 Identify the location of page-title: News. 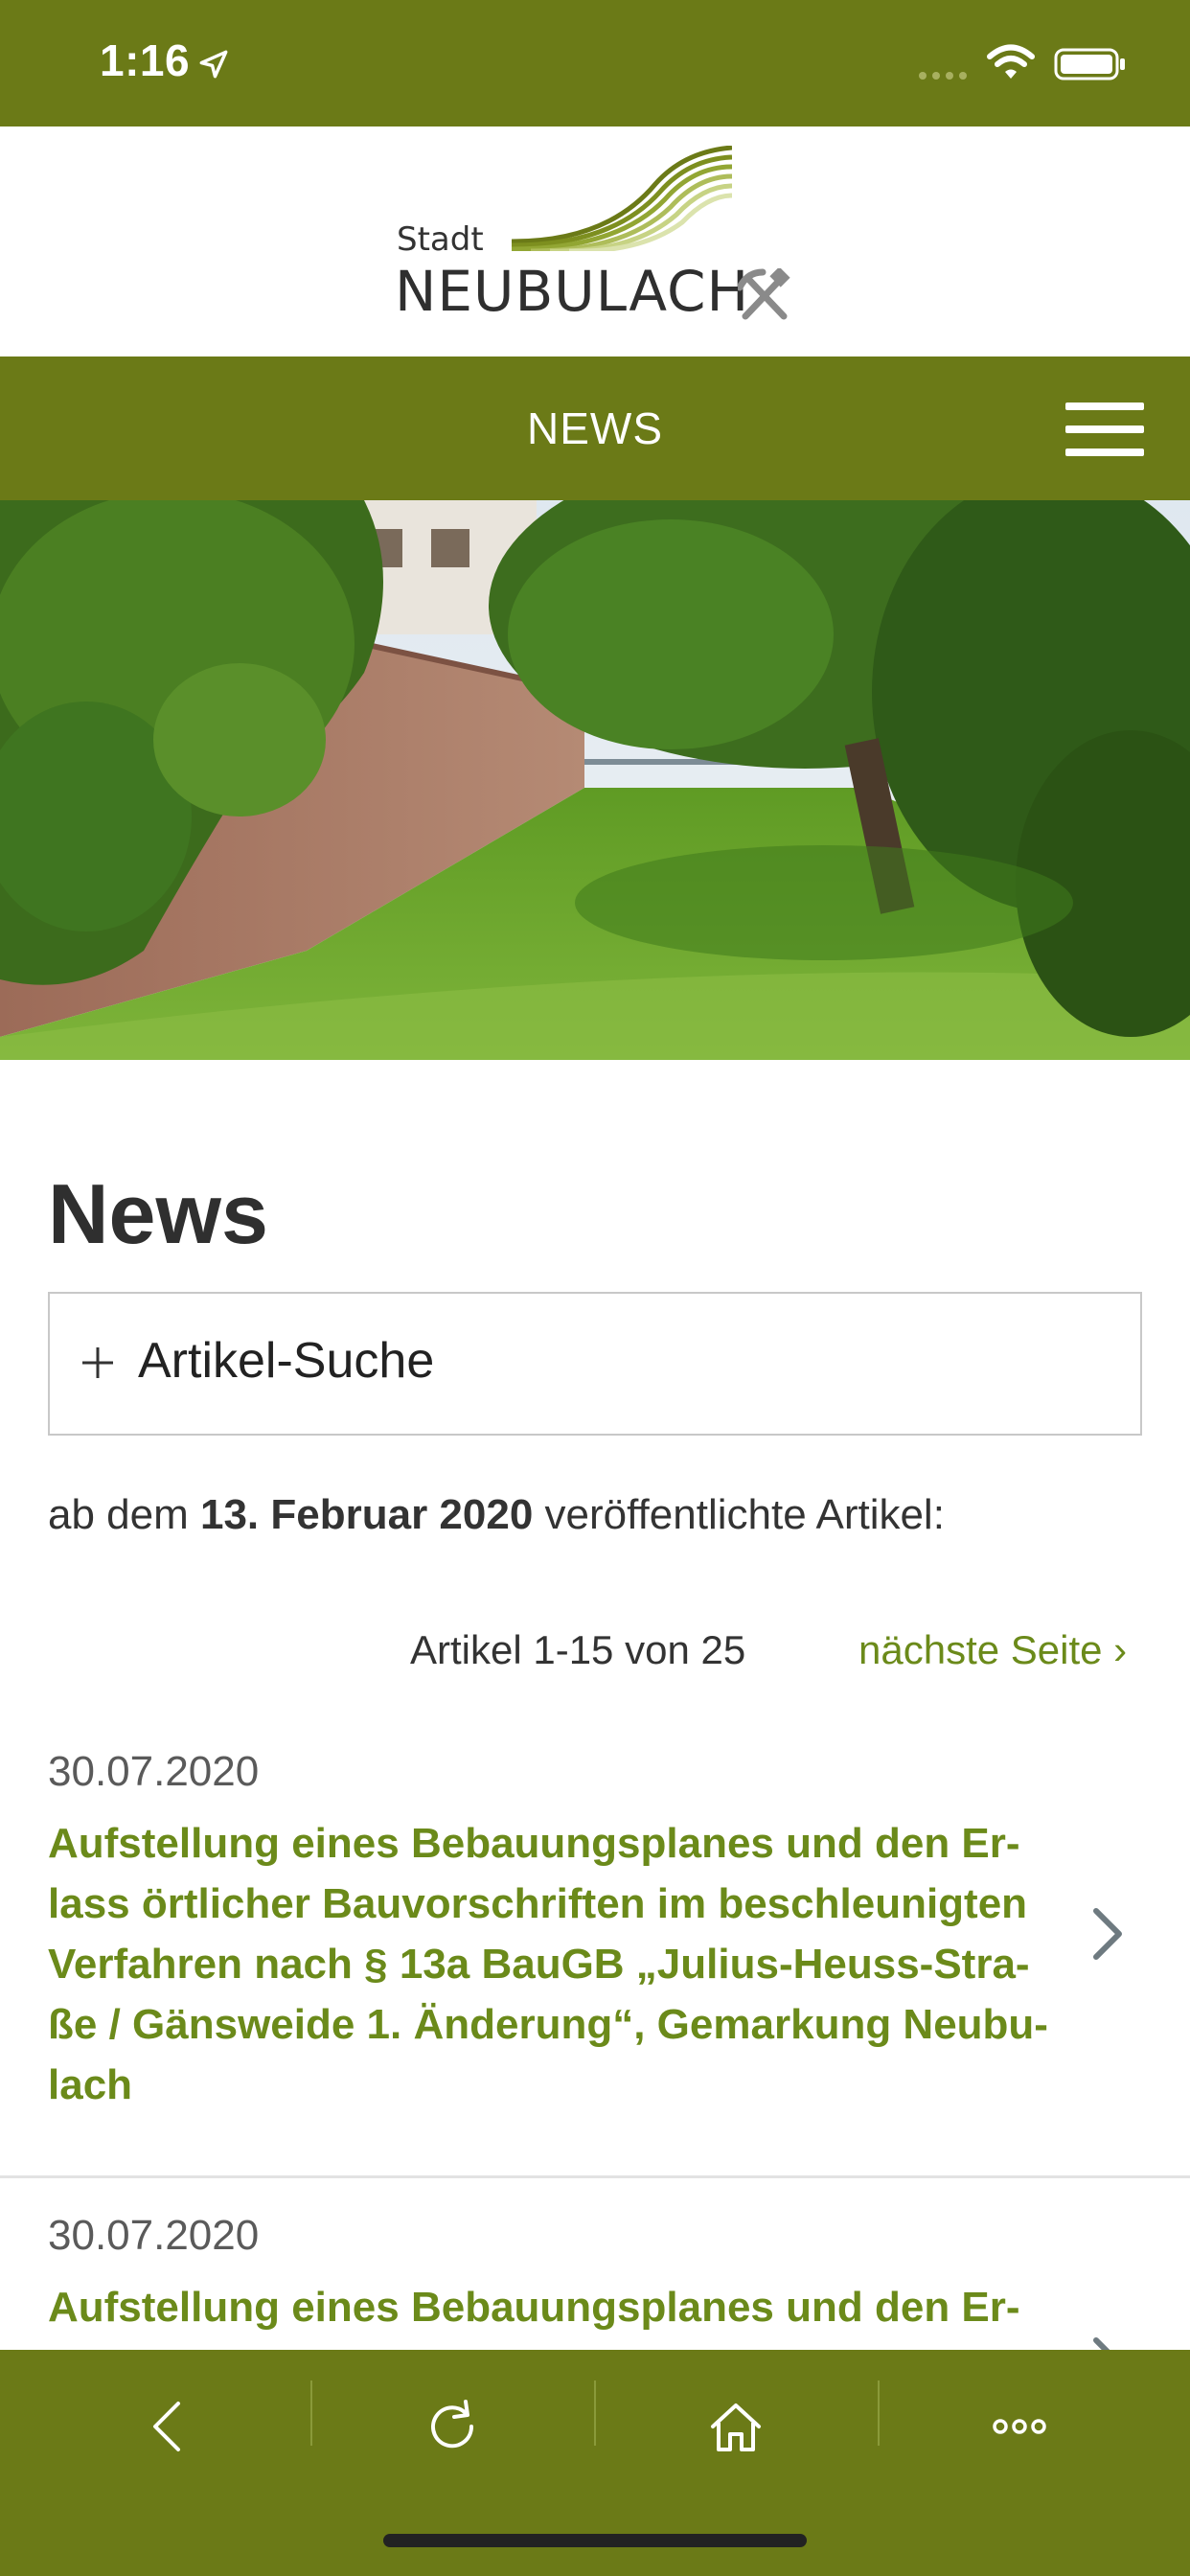
(158, 1213).